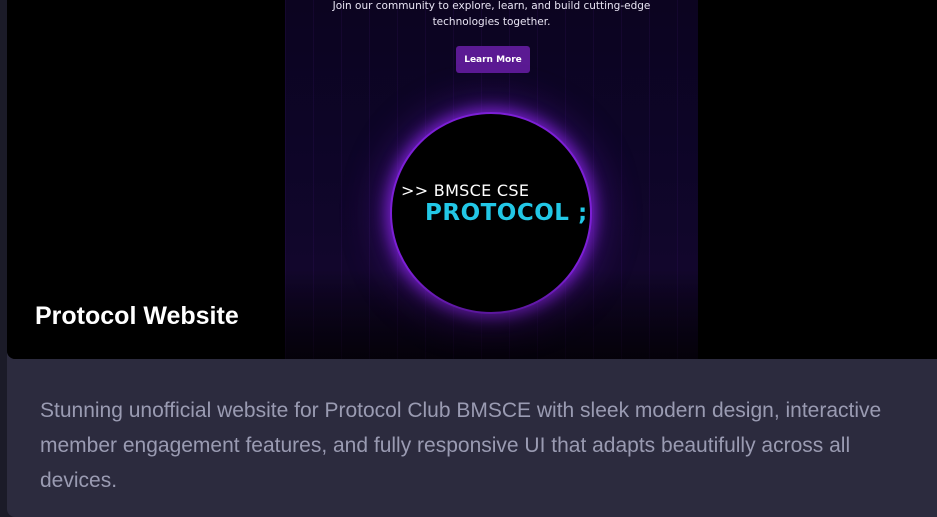 The width and height of the screenshot is (937, 517). Describe the element at coordinates (506, 213) in the screenshot. I see `logo-text-protocol: PROTOCOL ;` at that location.